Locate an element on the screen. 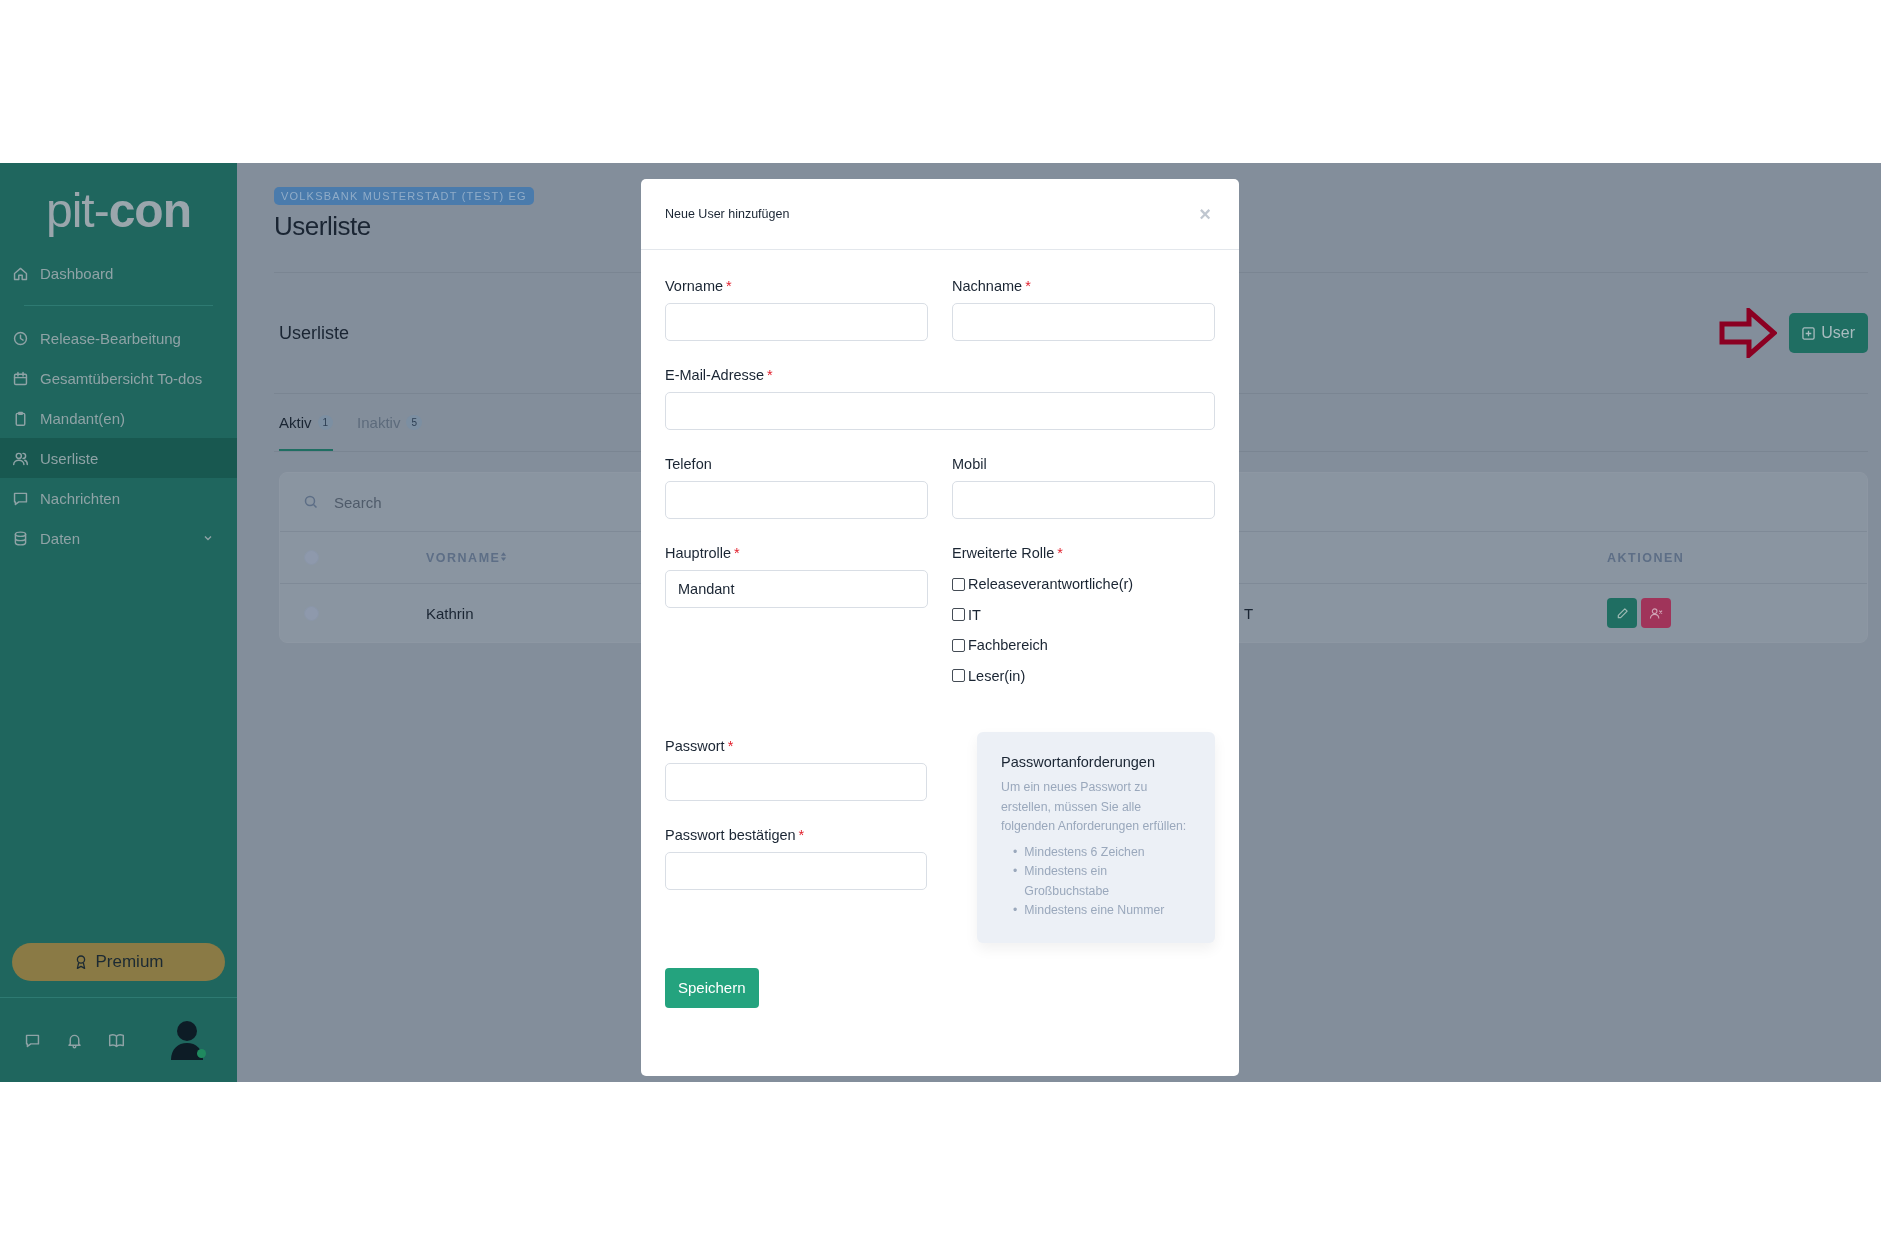 Image resolution: width=1881 pixels, height=1254 pixels. edit-button is located at coordinates (1622, 613).